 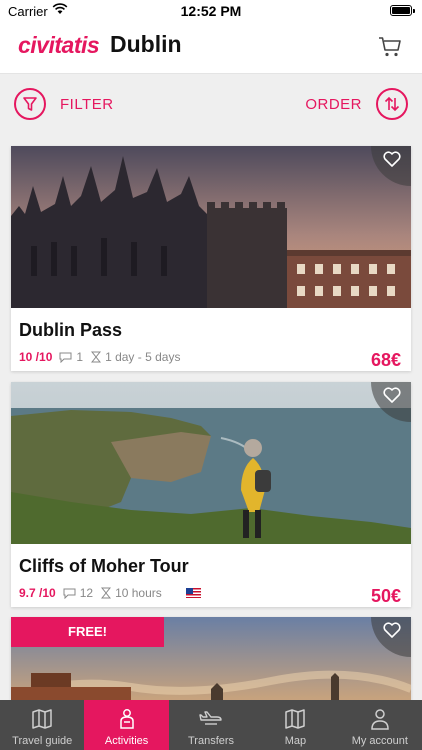 I want to click on status-bar: Carrier 12:52 PM, so click(x=211, y=11).